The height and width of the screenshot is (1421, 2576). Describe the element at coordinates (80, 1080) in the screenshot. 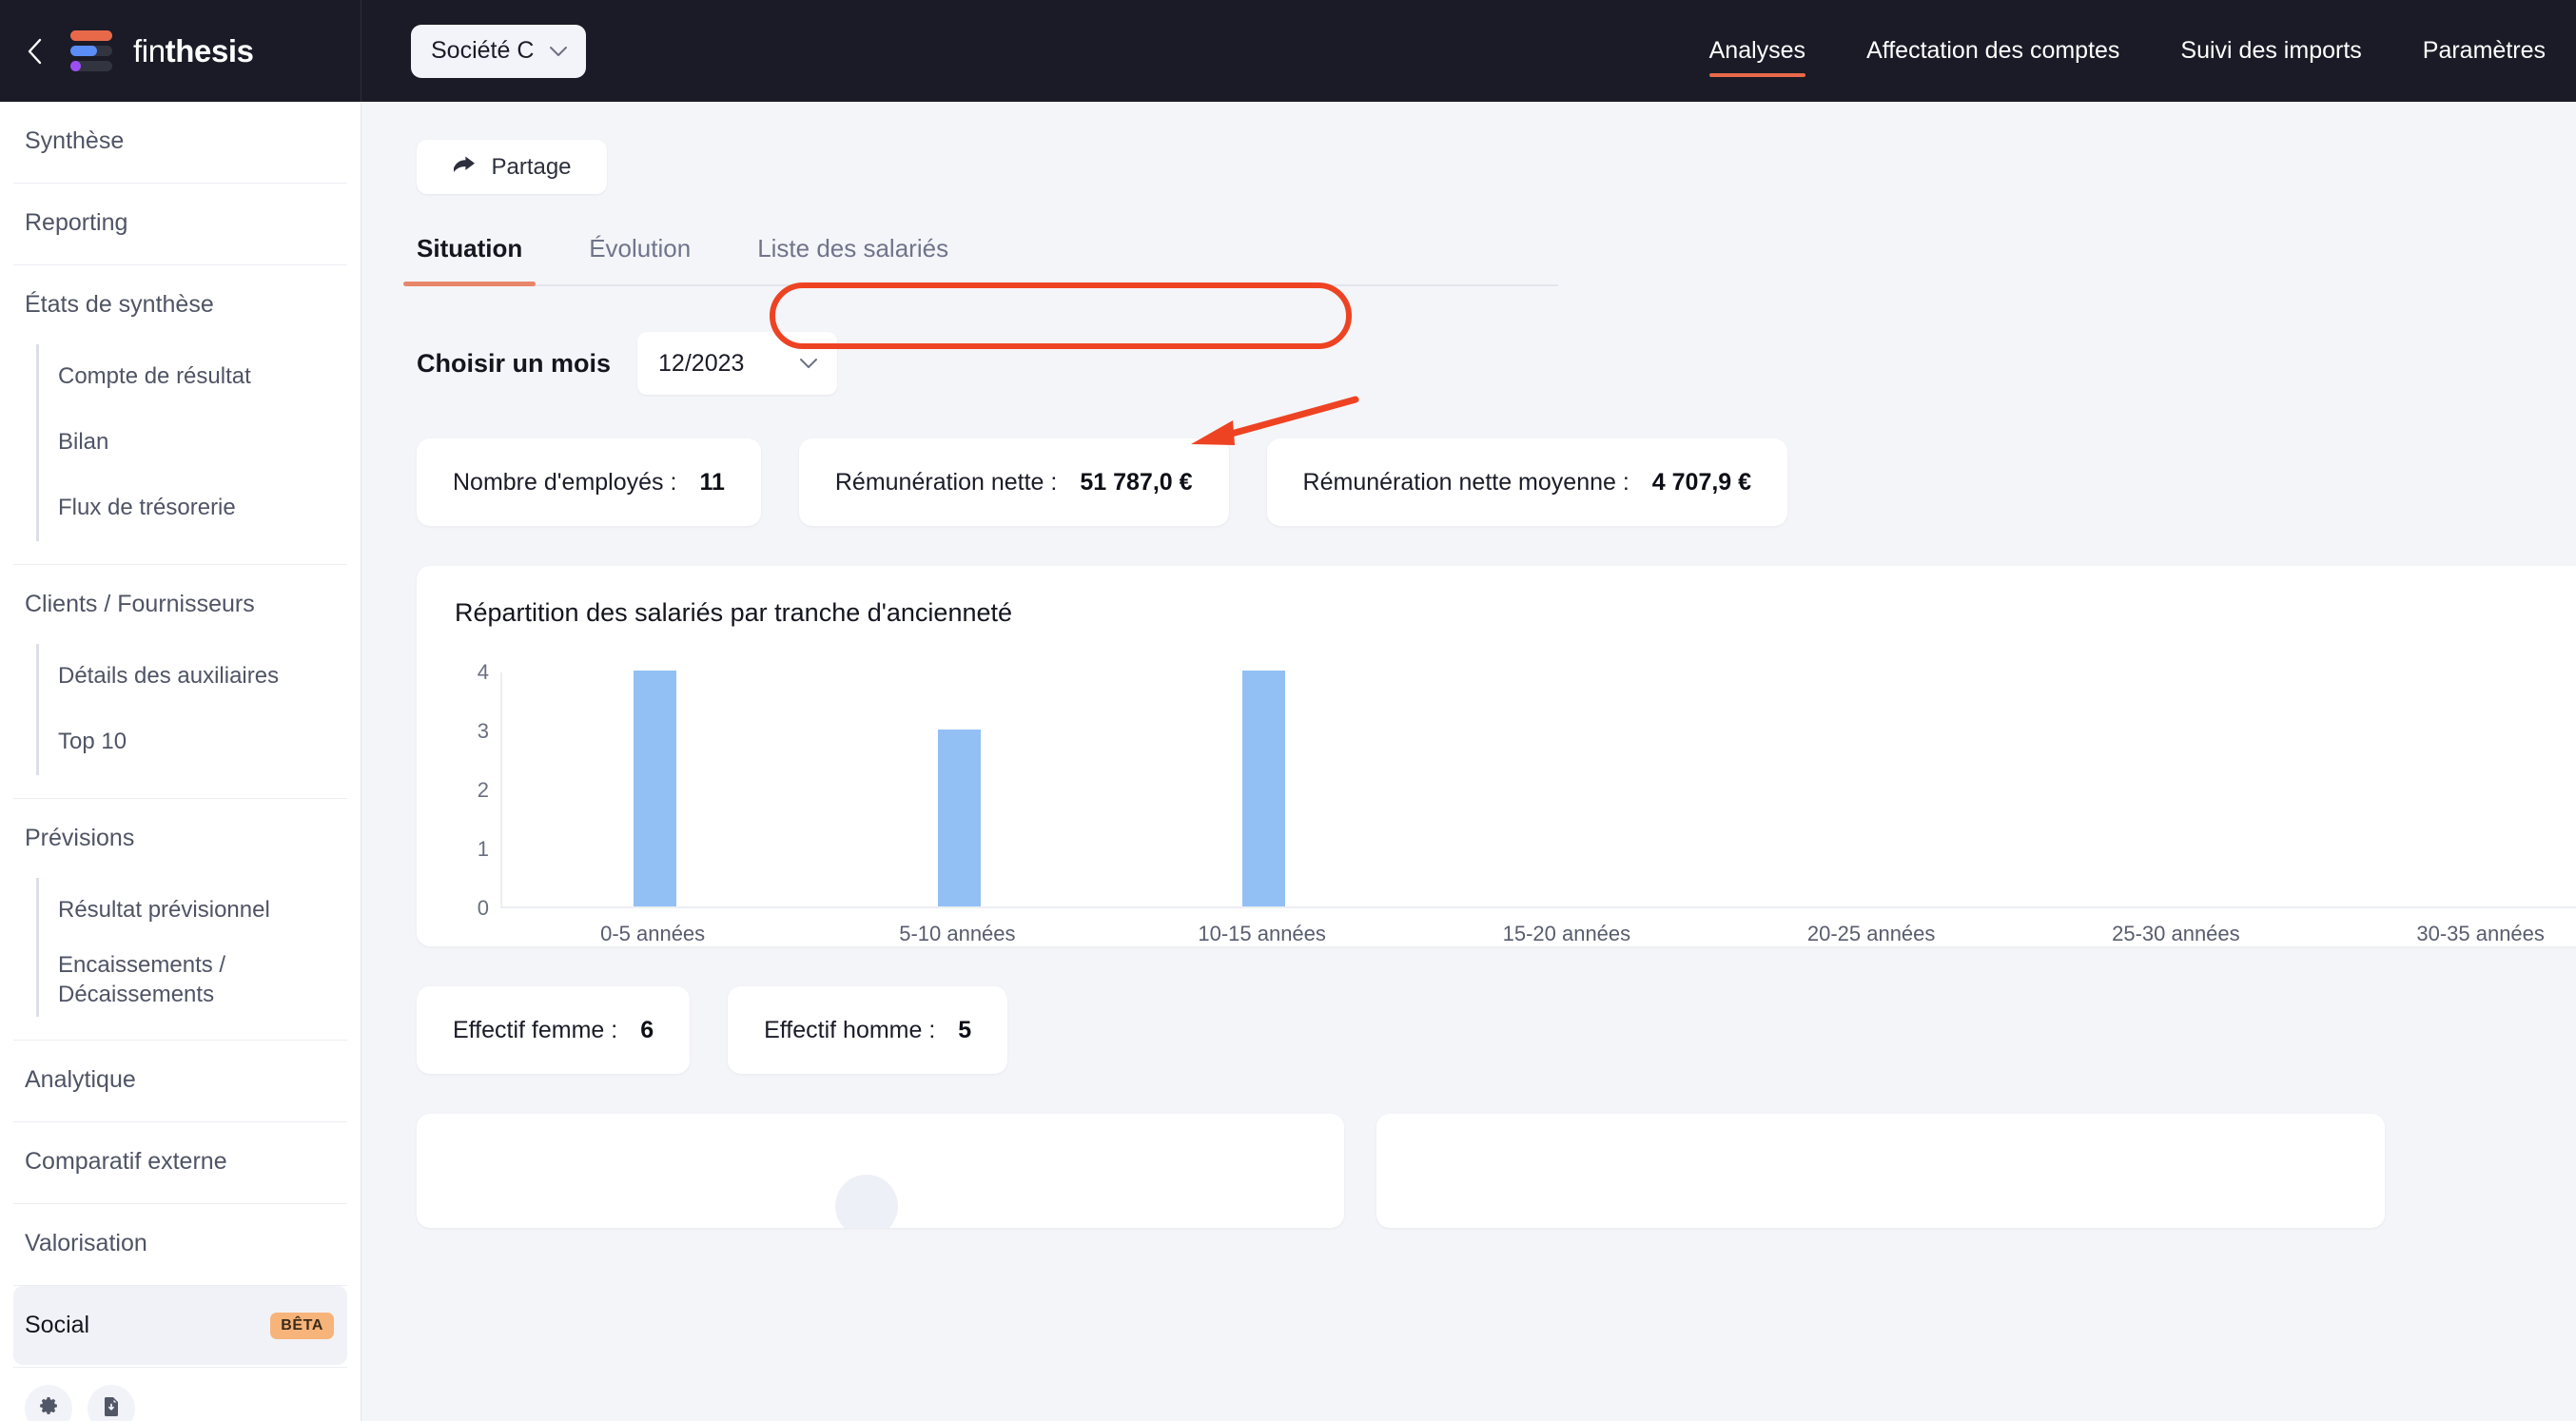

I see `sidebar-item-label: Analytique` at that location.